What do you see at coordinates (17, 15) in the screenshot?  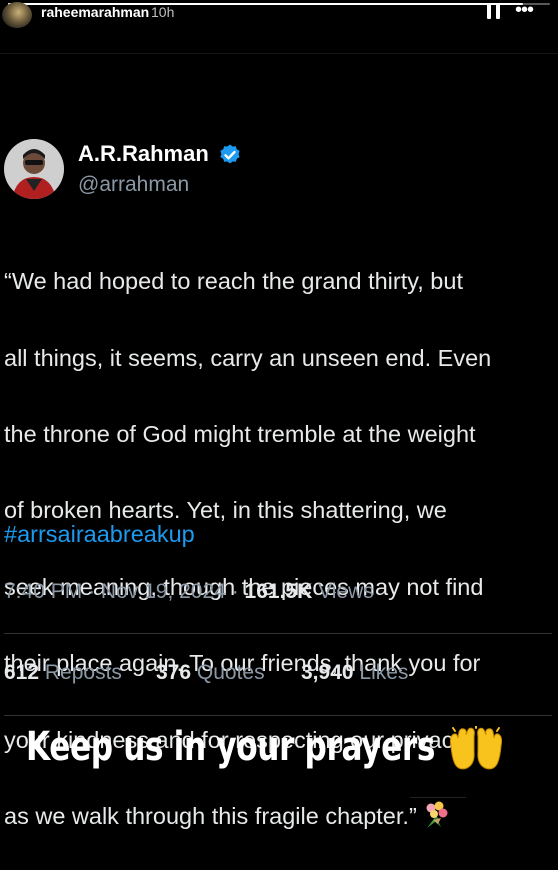 I see `story-avatar` at bounding box center [17, 15].